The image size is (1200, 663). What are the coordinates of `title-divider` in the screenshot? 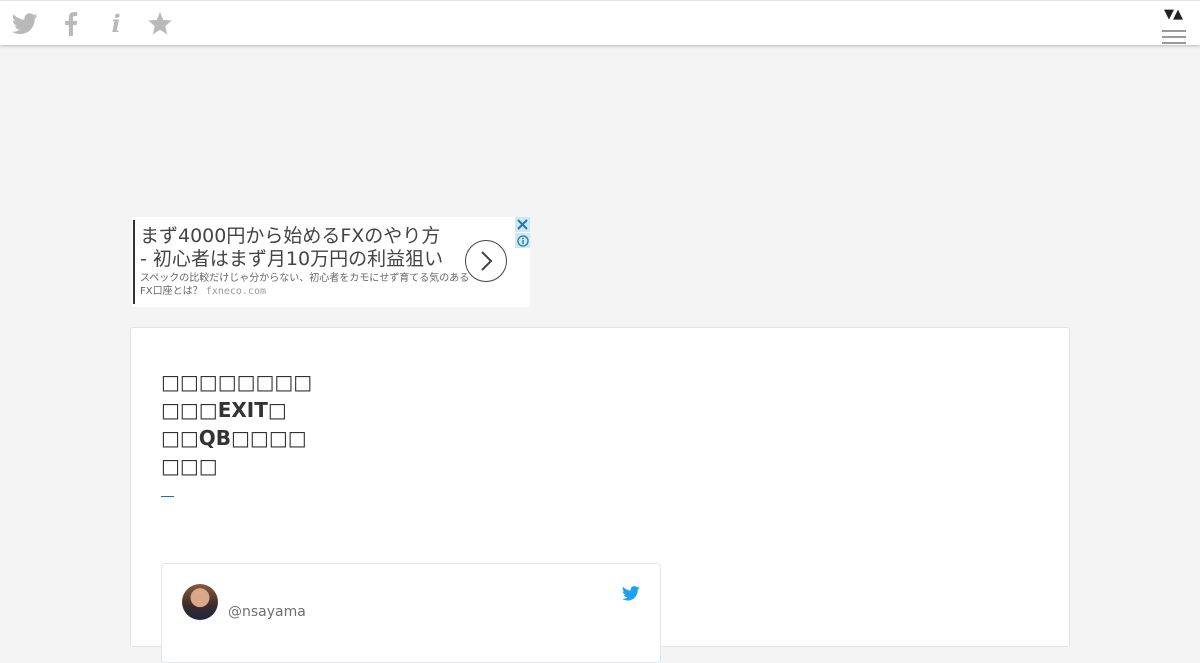 It's located at (167, 496).